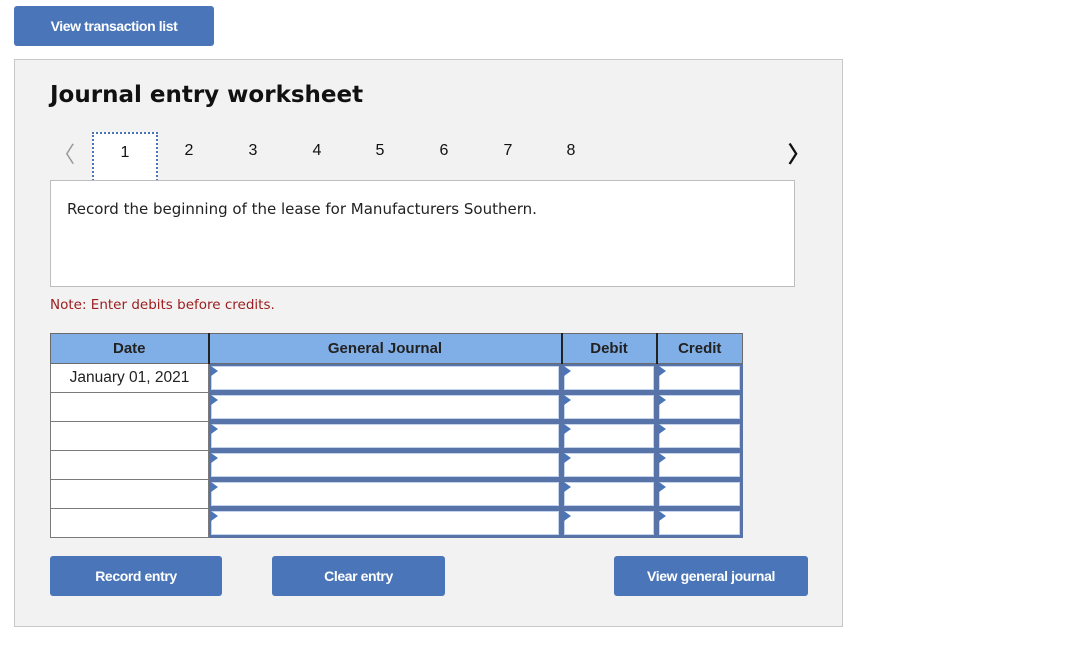 Image resolution: width=1083 pixels, height=654 pixels. I want to click on chevron-left-icon: 〈, so click(64, 153).